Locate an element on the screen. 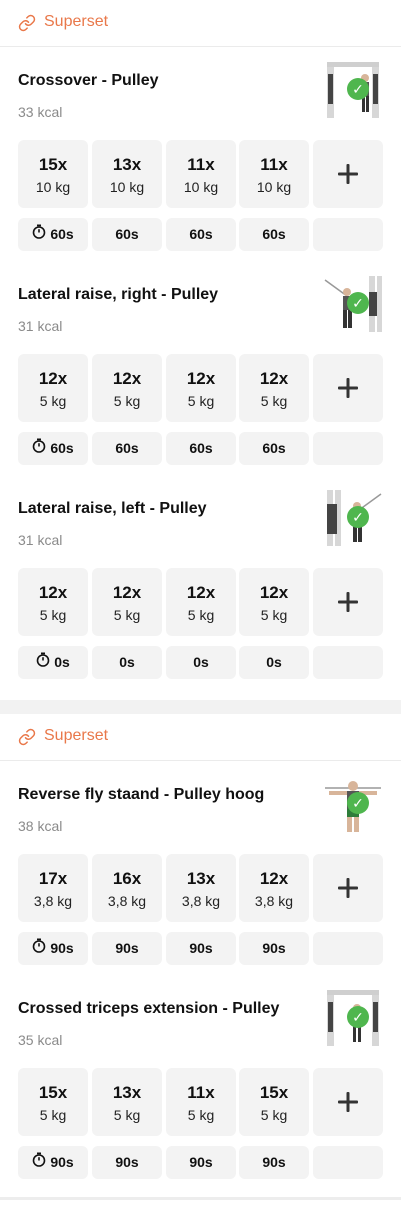 This screenshot has width=401, height=1214. set-cell: 13x 5 kg is located at coordinates (127, 1102).